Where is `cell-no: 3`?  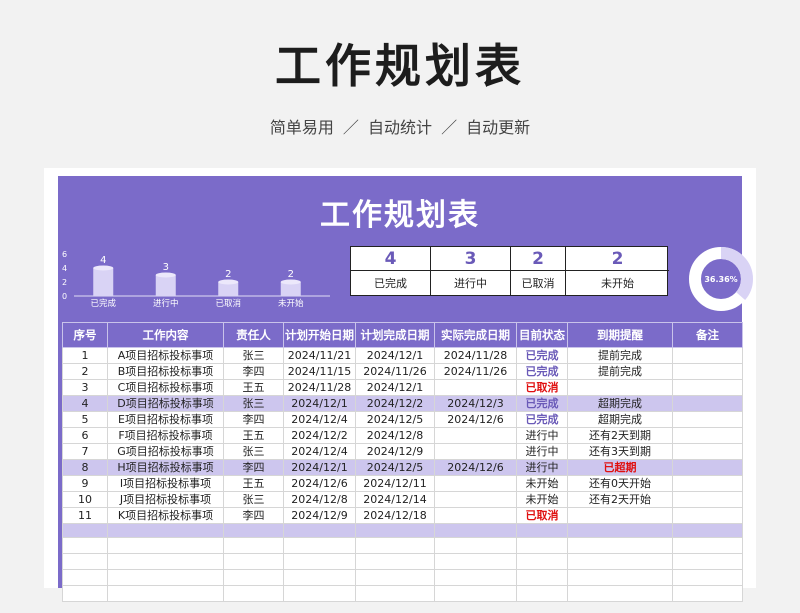
cell-no: 3 is located at coordinates (85, 387).